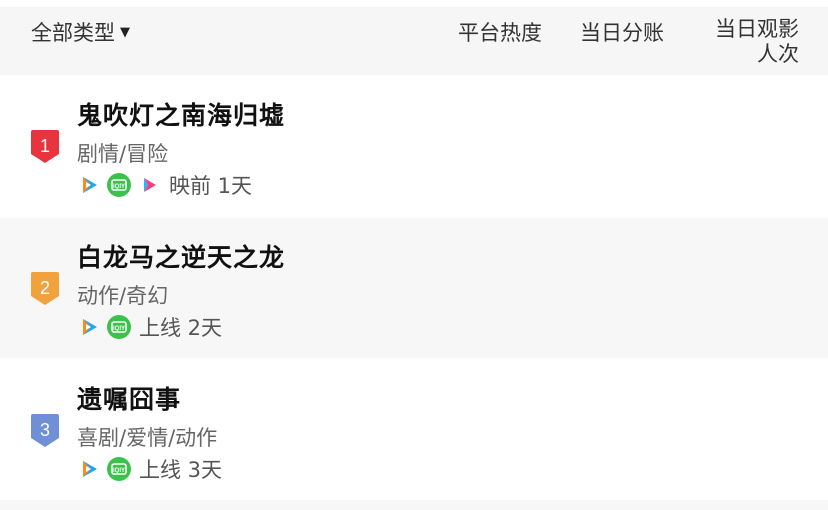  I want to click on movie-genre: 动作/奇幻, so click(123, 296).